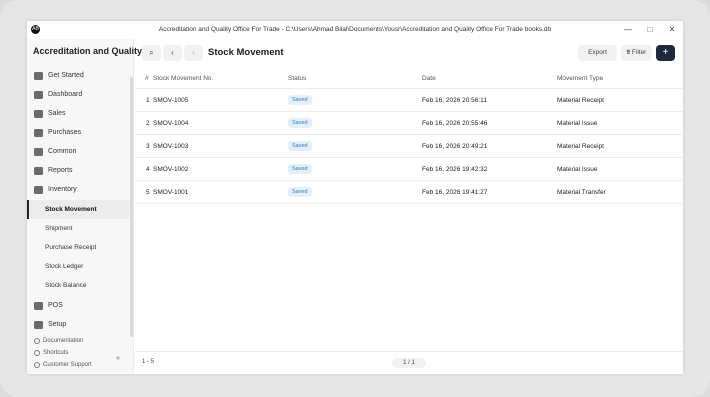 The width and height of the screenshot is (710, 397). I want to click on row-number: SMOV-1003, so click(171, 146).